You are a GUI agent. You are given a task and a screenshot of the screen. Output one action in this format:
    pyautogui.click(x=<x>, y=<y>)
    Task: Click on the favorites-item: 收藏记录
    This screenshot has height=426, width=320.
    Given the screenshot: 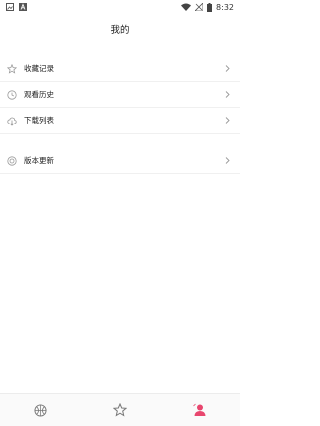 What is the action you would take?
    pyautogui.click(x=120, y=69)
    